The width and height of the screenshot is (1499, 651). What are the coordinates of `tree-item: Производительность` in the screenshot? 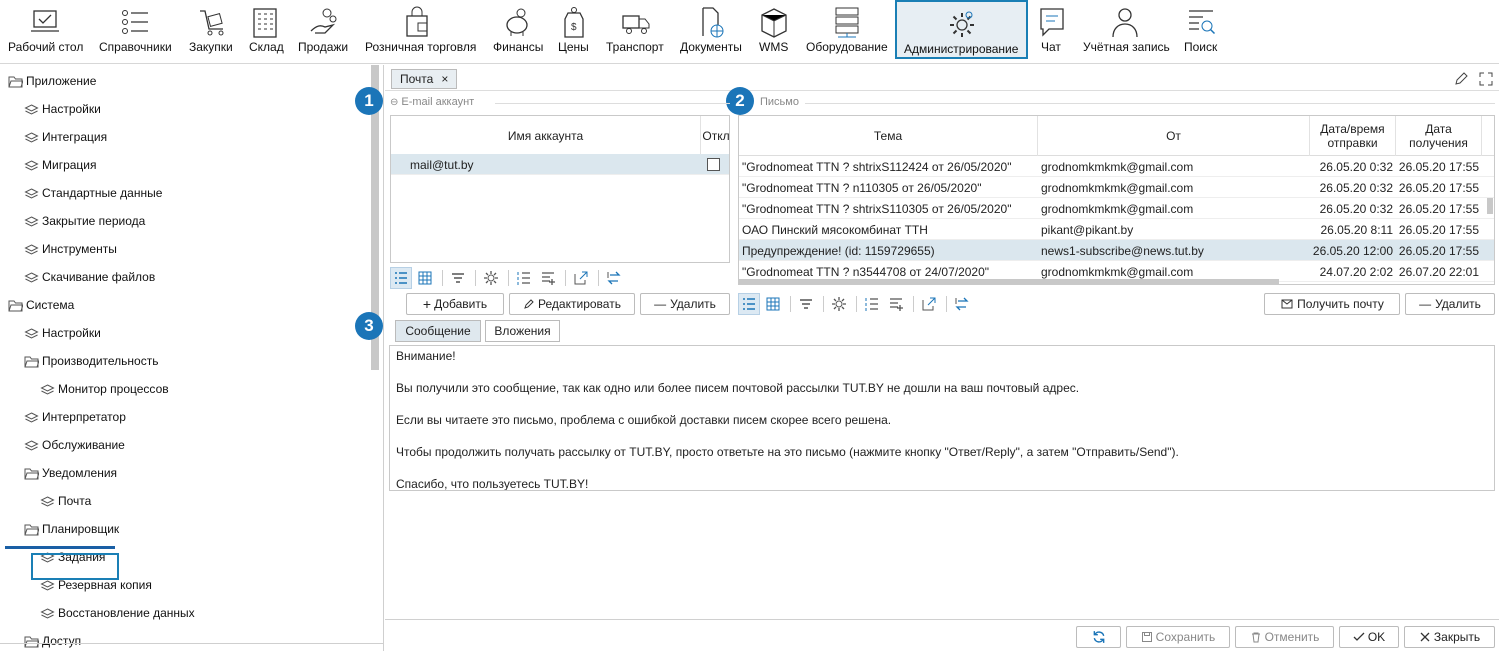 It's located at (91, 361).